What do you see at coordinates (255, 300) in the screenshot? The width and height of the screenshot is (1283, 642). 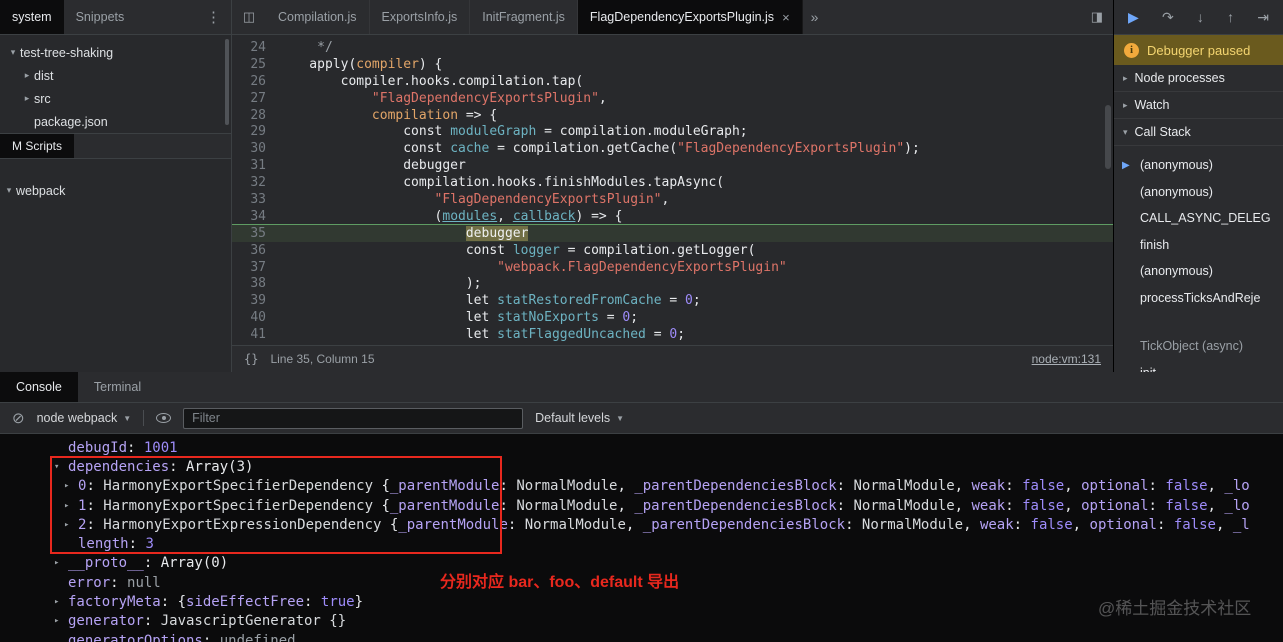 I see `line-number: 39` at bounding box center [255, 300].